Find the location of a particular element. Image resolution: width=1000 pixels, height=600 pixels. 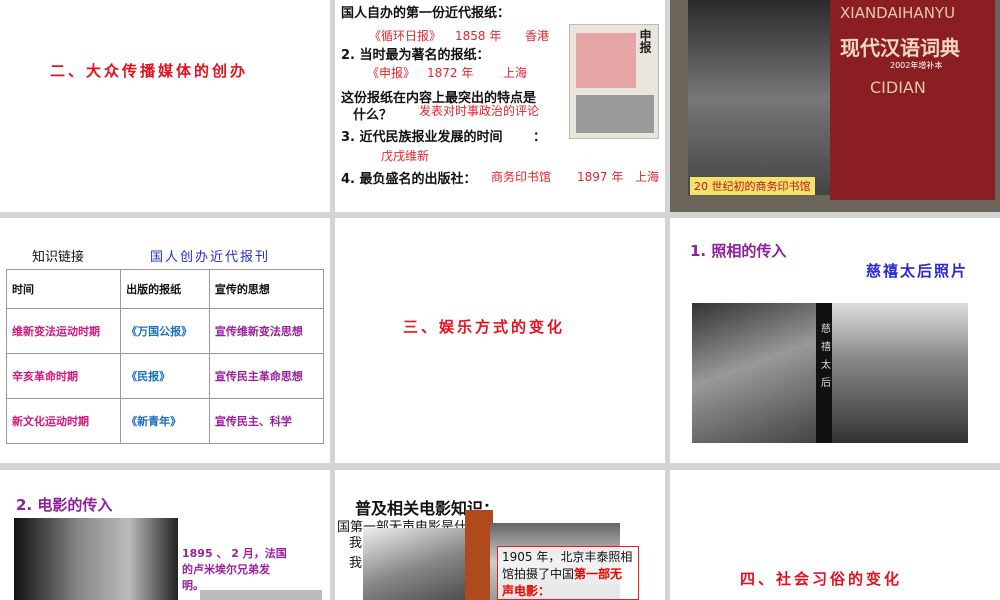

slide-title: 二、大众传播媒体的创办 is located at coordinates (149, 71).